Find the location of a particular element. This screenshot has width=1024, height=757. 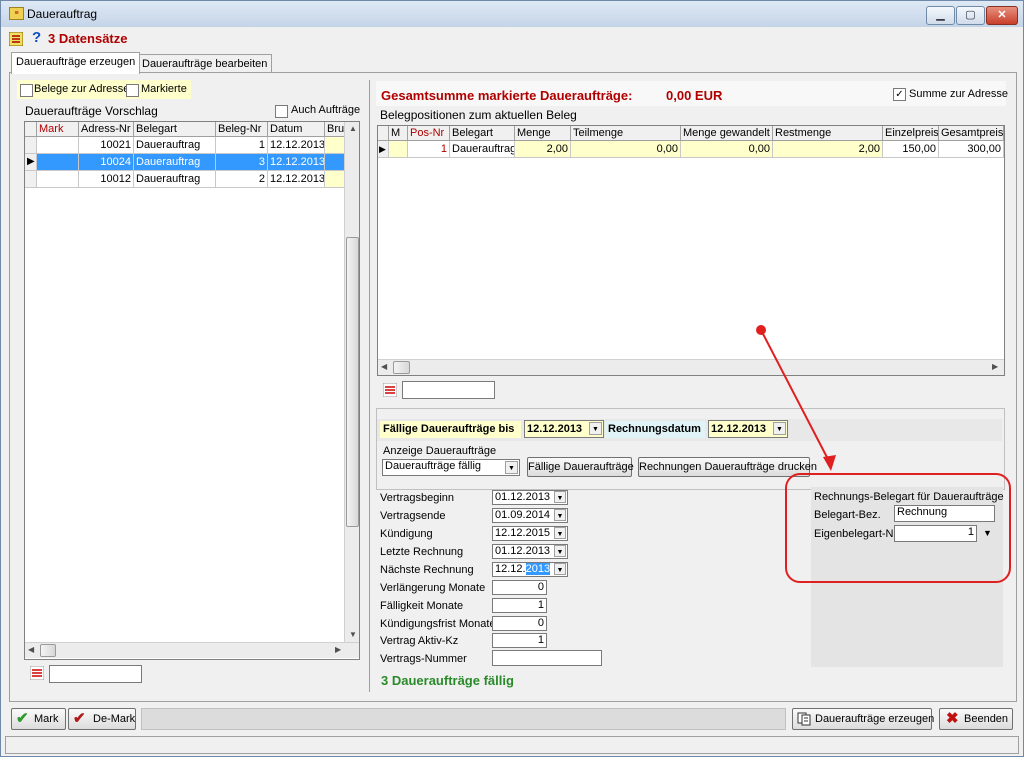

markierte-checkbox is located at coordinates (132, 90).